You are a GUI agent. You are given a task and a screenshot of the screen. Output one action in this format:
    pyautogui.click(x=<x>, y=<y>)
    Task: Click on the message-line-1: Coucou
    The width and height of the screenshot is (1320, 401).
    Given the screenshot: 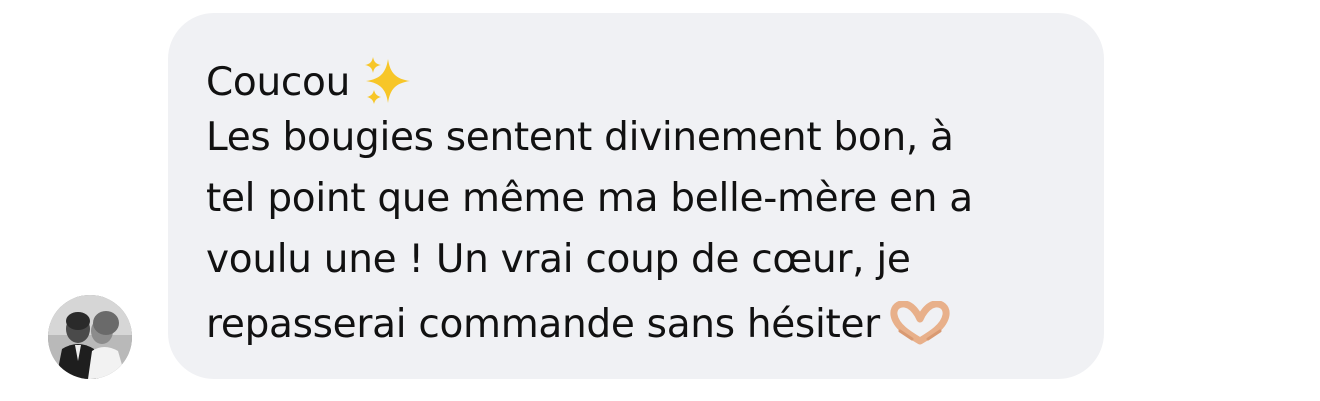 What is the action you would take?
    pyautogui.click(x=311, y=84)
    